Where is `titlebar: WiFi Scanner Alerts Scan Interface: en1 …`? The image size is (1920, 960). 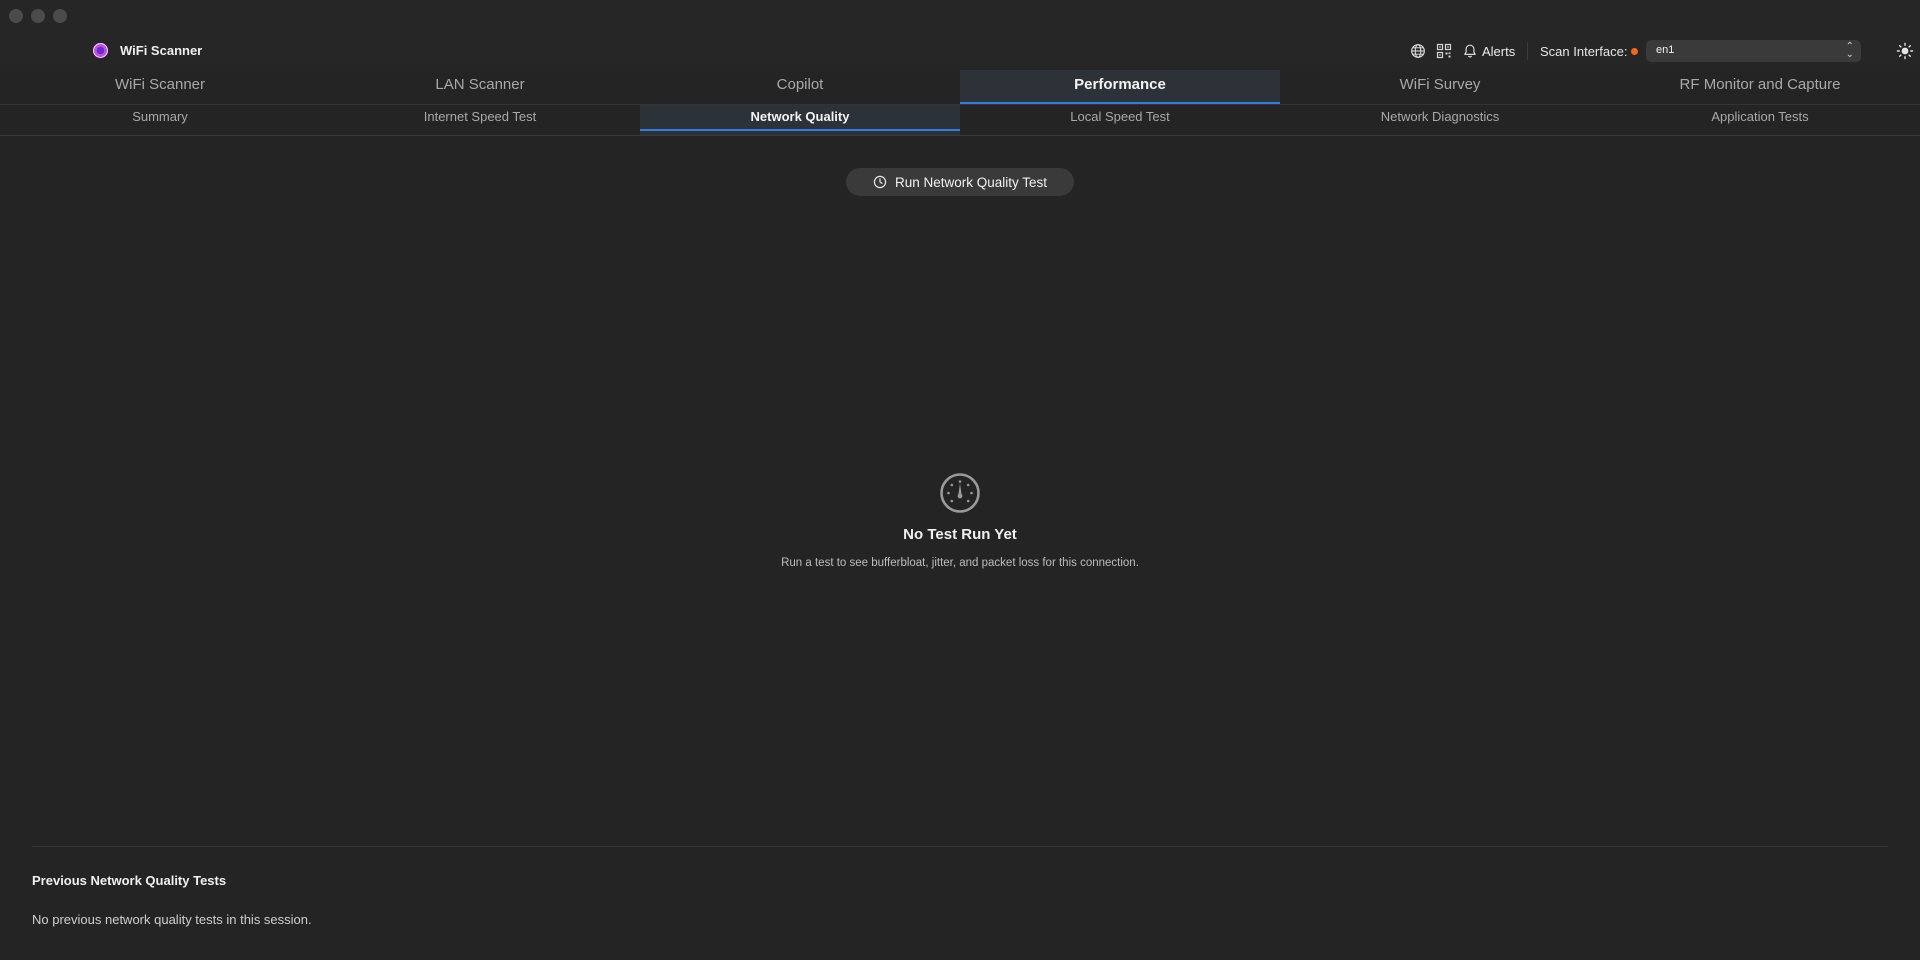
titlebar: WiFi Scanner Alerts Scan Interface: en1 … is located at coordinates (960, 35).